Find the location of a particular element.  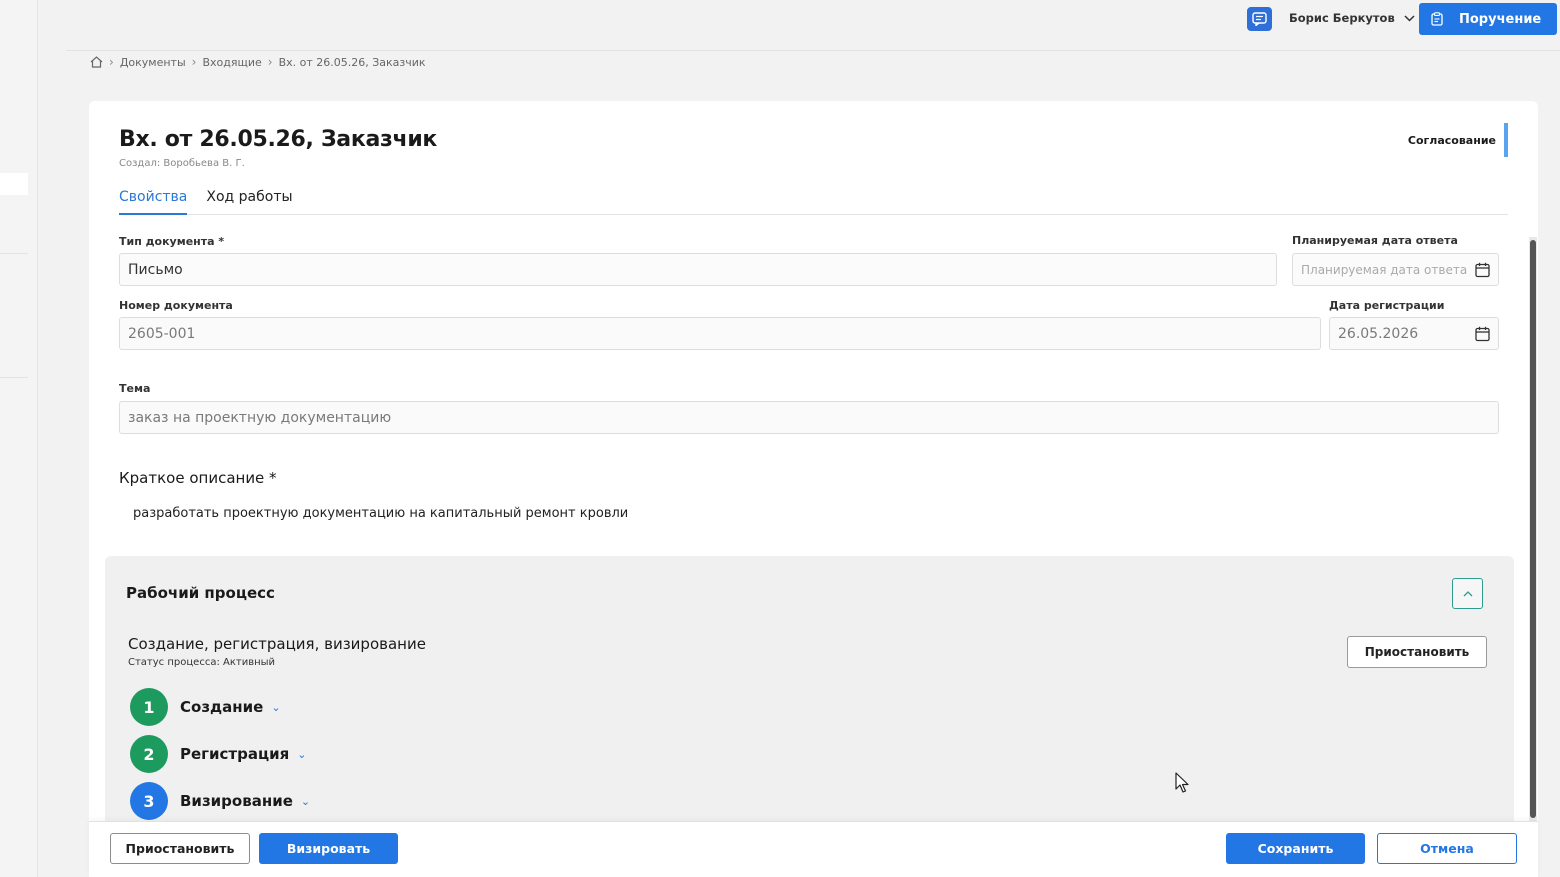

assign-task-button: Поручение is located at coordinates (1488, 19).